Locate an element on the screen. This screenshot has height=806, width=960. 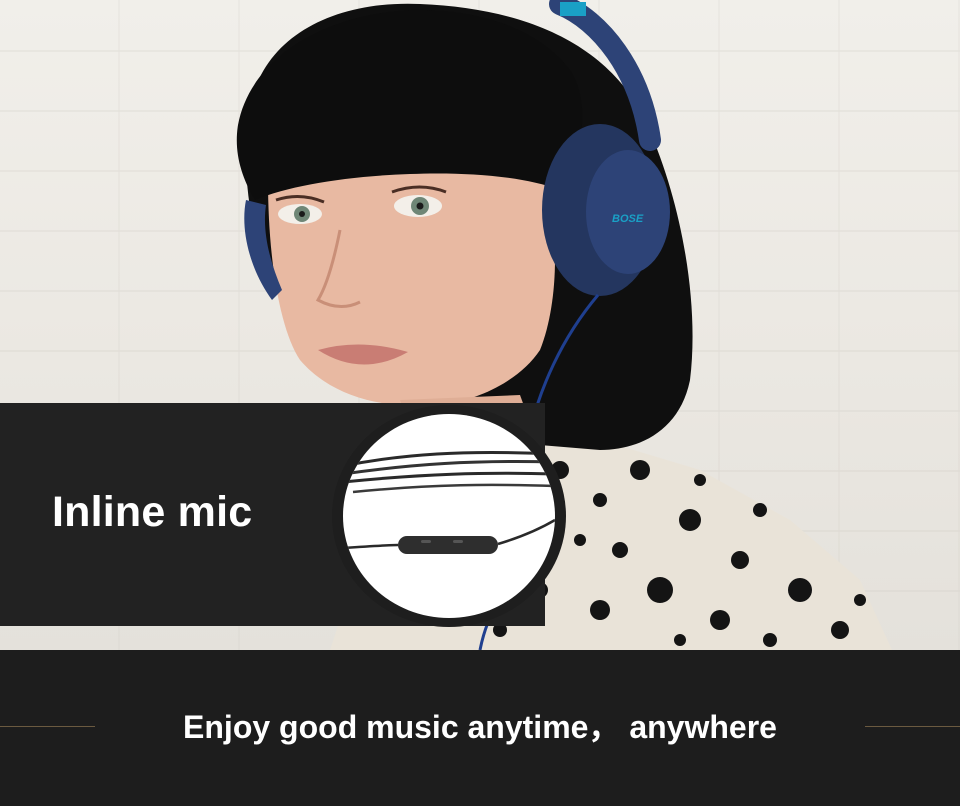
ear-cup is located at coordinates (628, 212).